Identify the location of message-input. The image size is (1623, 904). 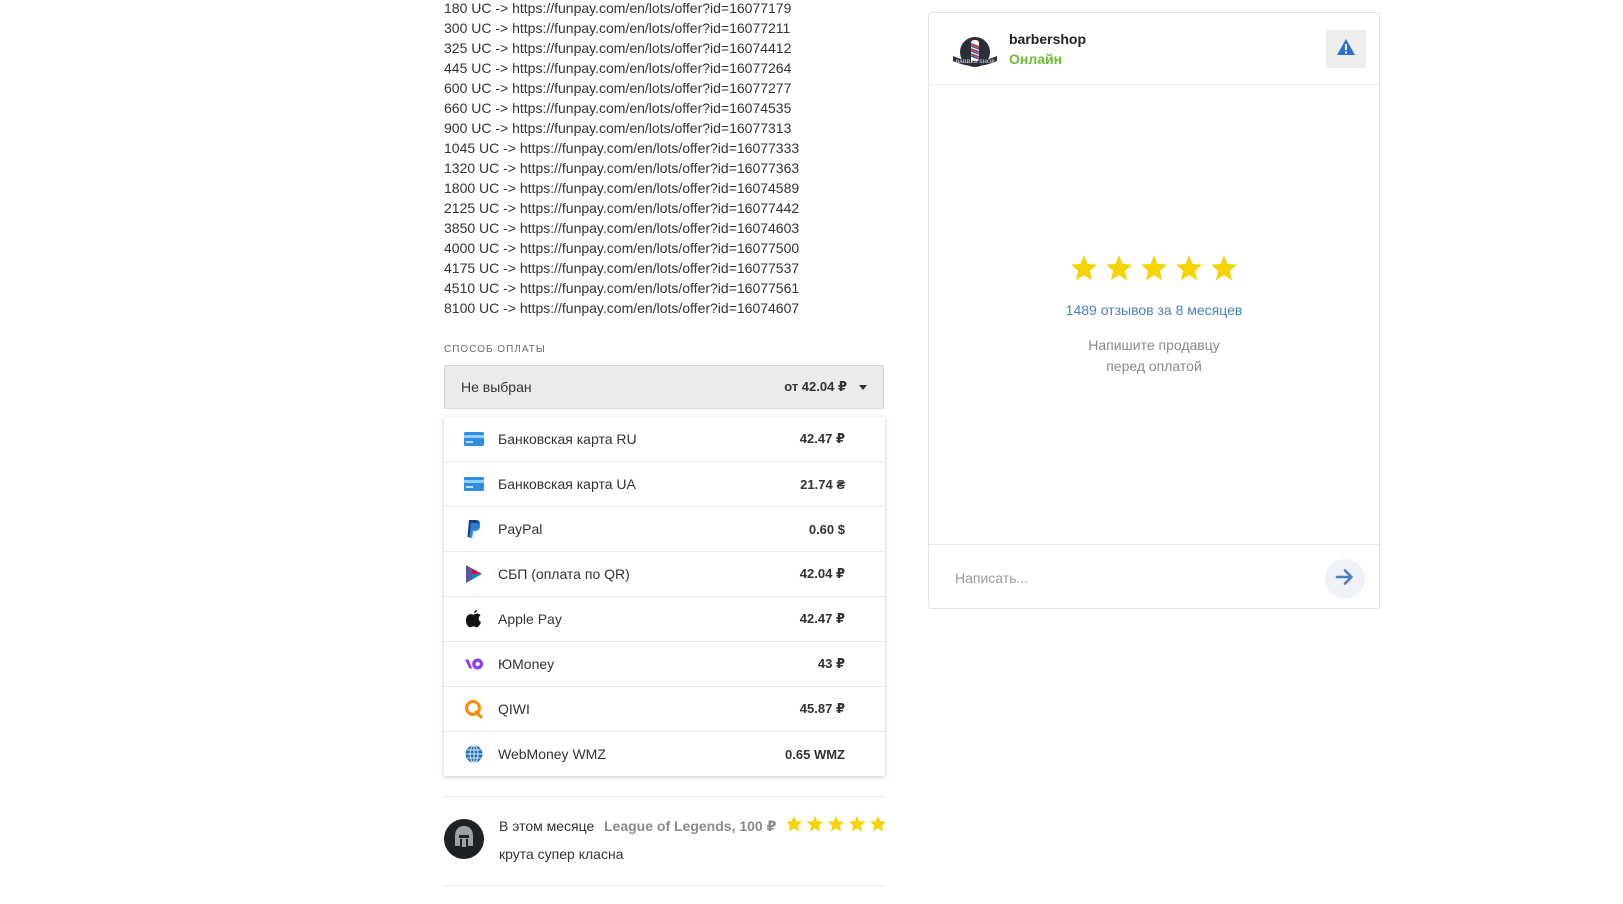
(1135, 578).